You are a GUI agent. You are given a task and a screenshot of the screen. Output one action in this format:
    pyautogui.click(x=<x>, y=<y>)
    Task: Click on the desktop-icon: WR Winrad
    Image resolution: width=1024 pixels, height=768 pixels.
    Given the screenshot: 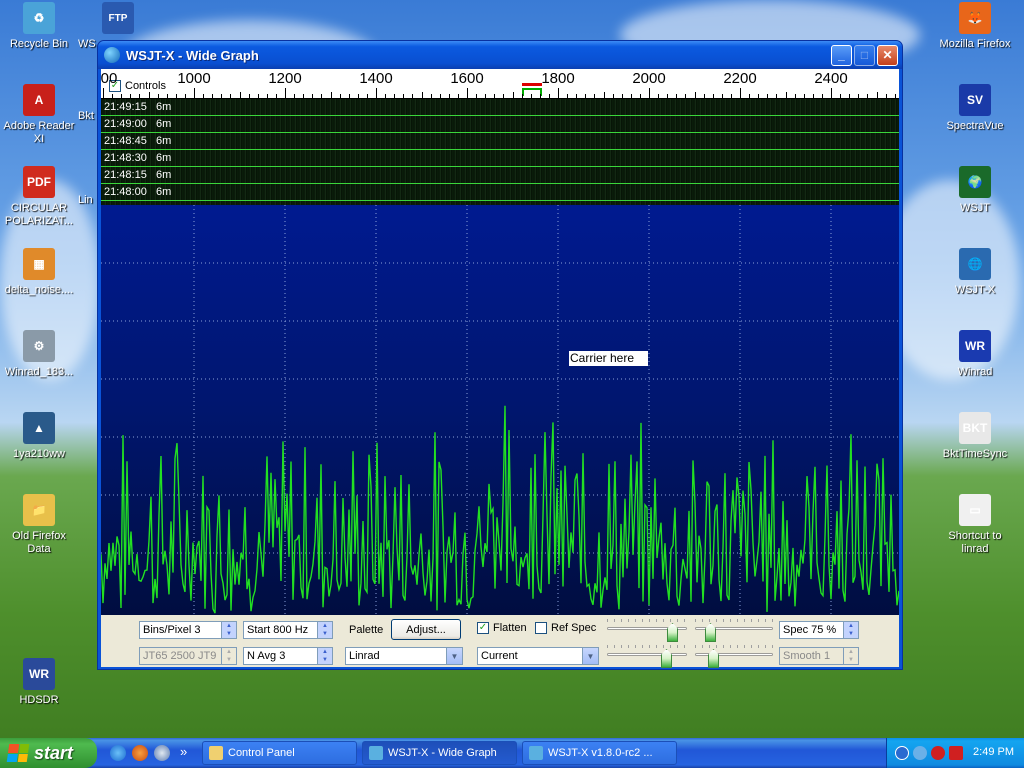 What is the action you would take?
    pyautogui.click(x=975, y=354)
    